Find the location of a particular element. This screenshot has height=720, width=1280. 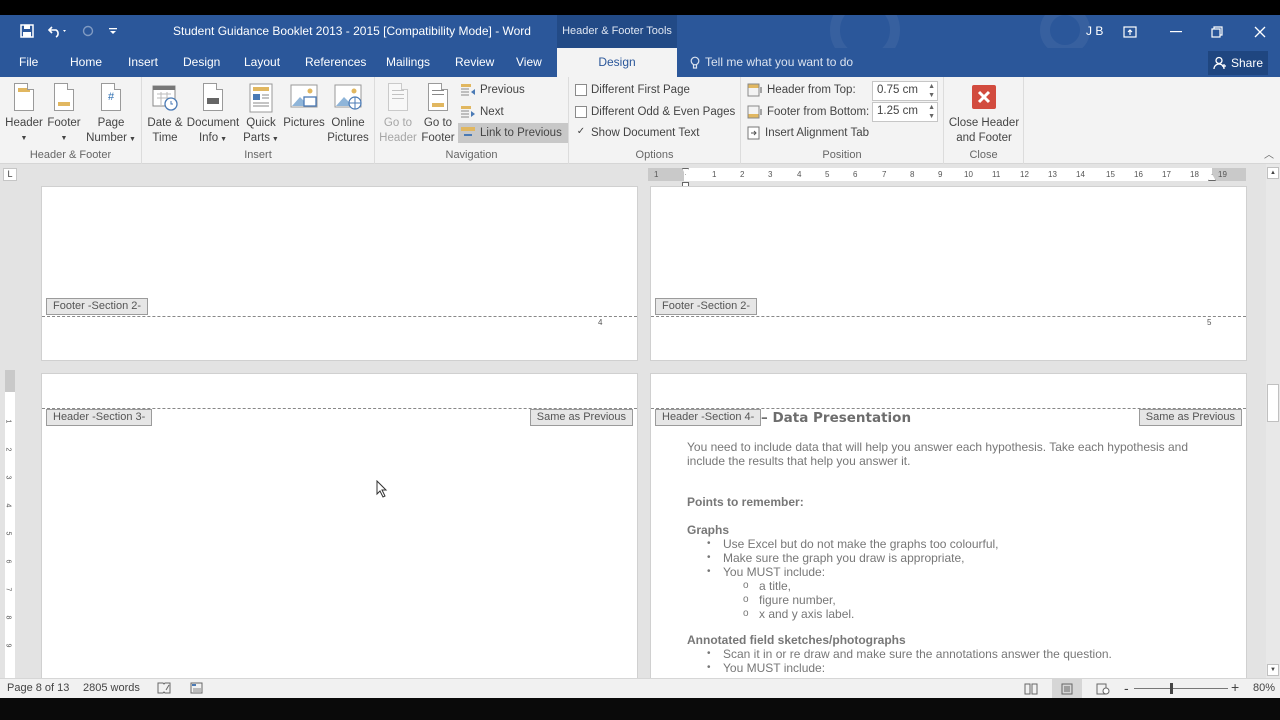

read-mode-button is located at coordinates (1031, 689).